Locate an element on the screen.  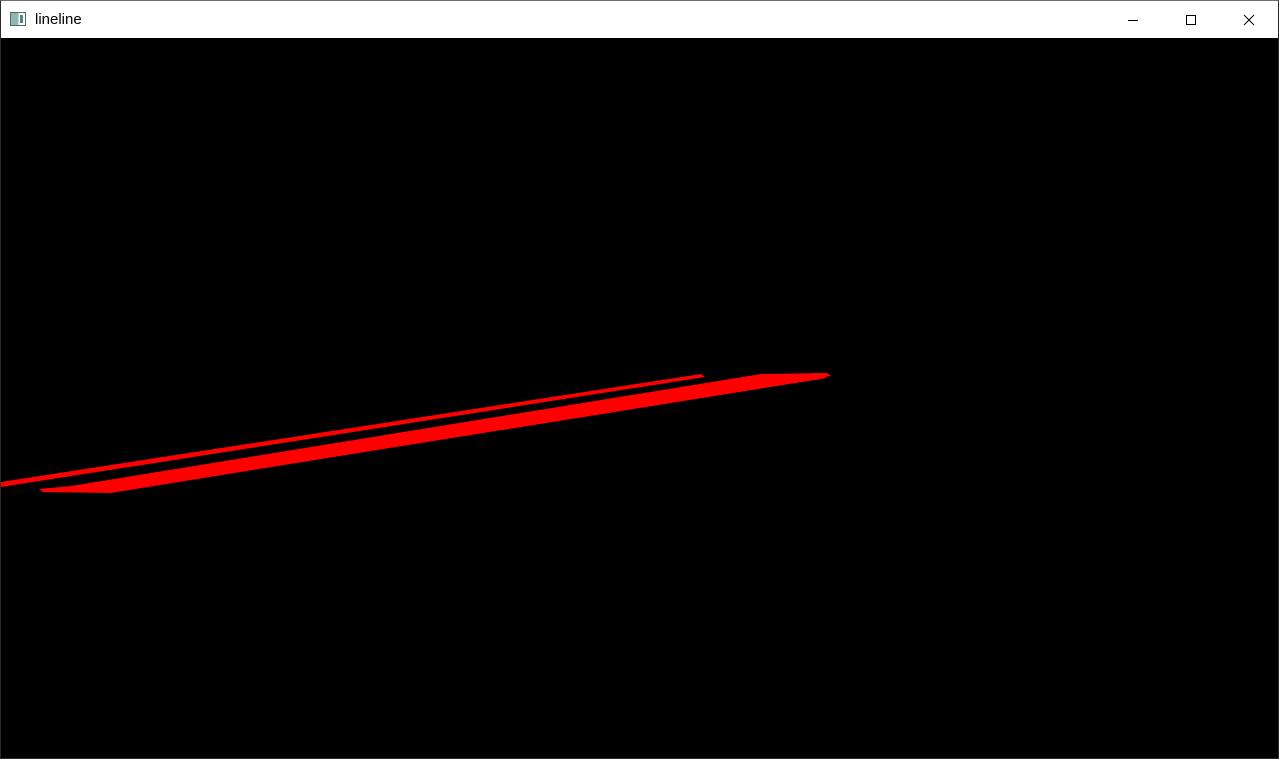
maximize-icon is located at coordinates (1191, 19).